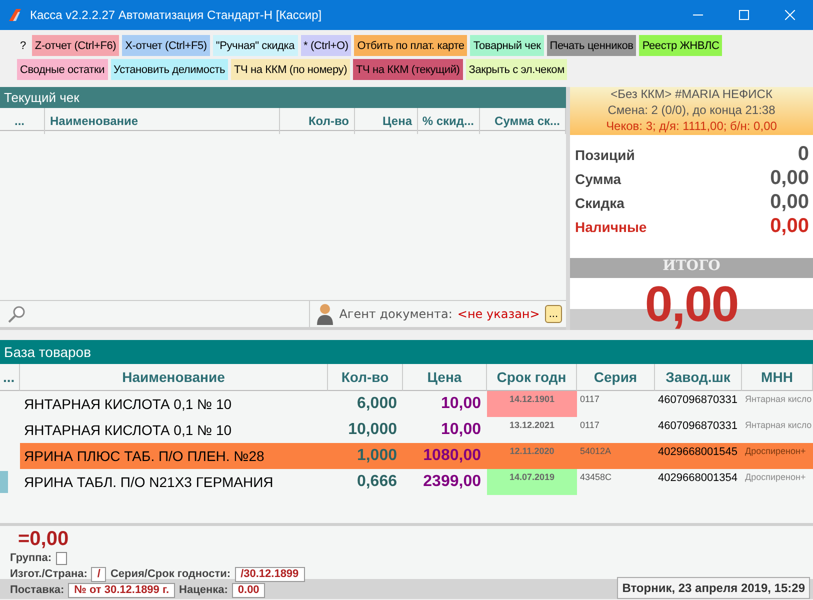  Describe the element at coordinates (169, 69) in the screenshot. I see `toolbar-button: Установить делимость` at that location.